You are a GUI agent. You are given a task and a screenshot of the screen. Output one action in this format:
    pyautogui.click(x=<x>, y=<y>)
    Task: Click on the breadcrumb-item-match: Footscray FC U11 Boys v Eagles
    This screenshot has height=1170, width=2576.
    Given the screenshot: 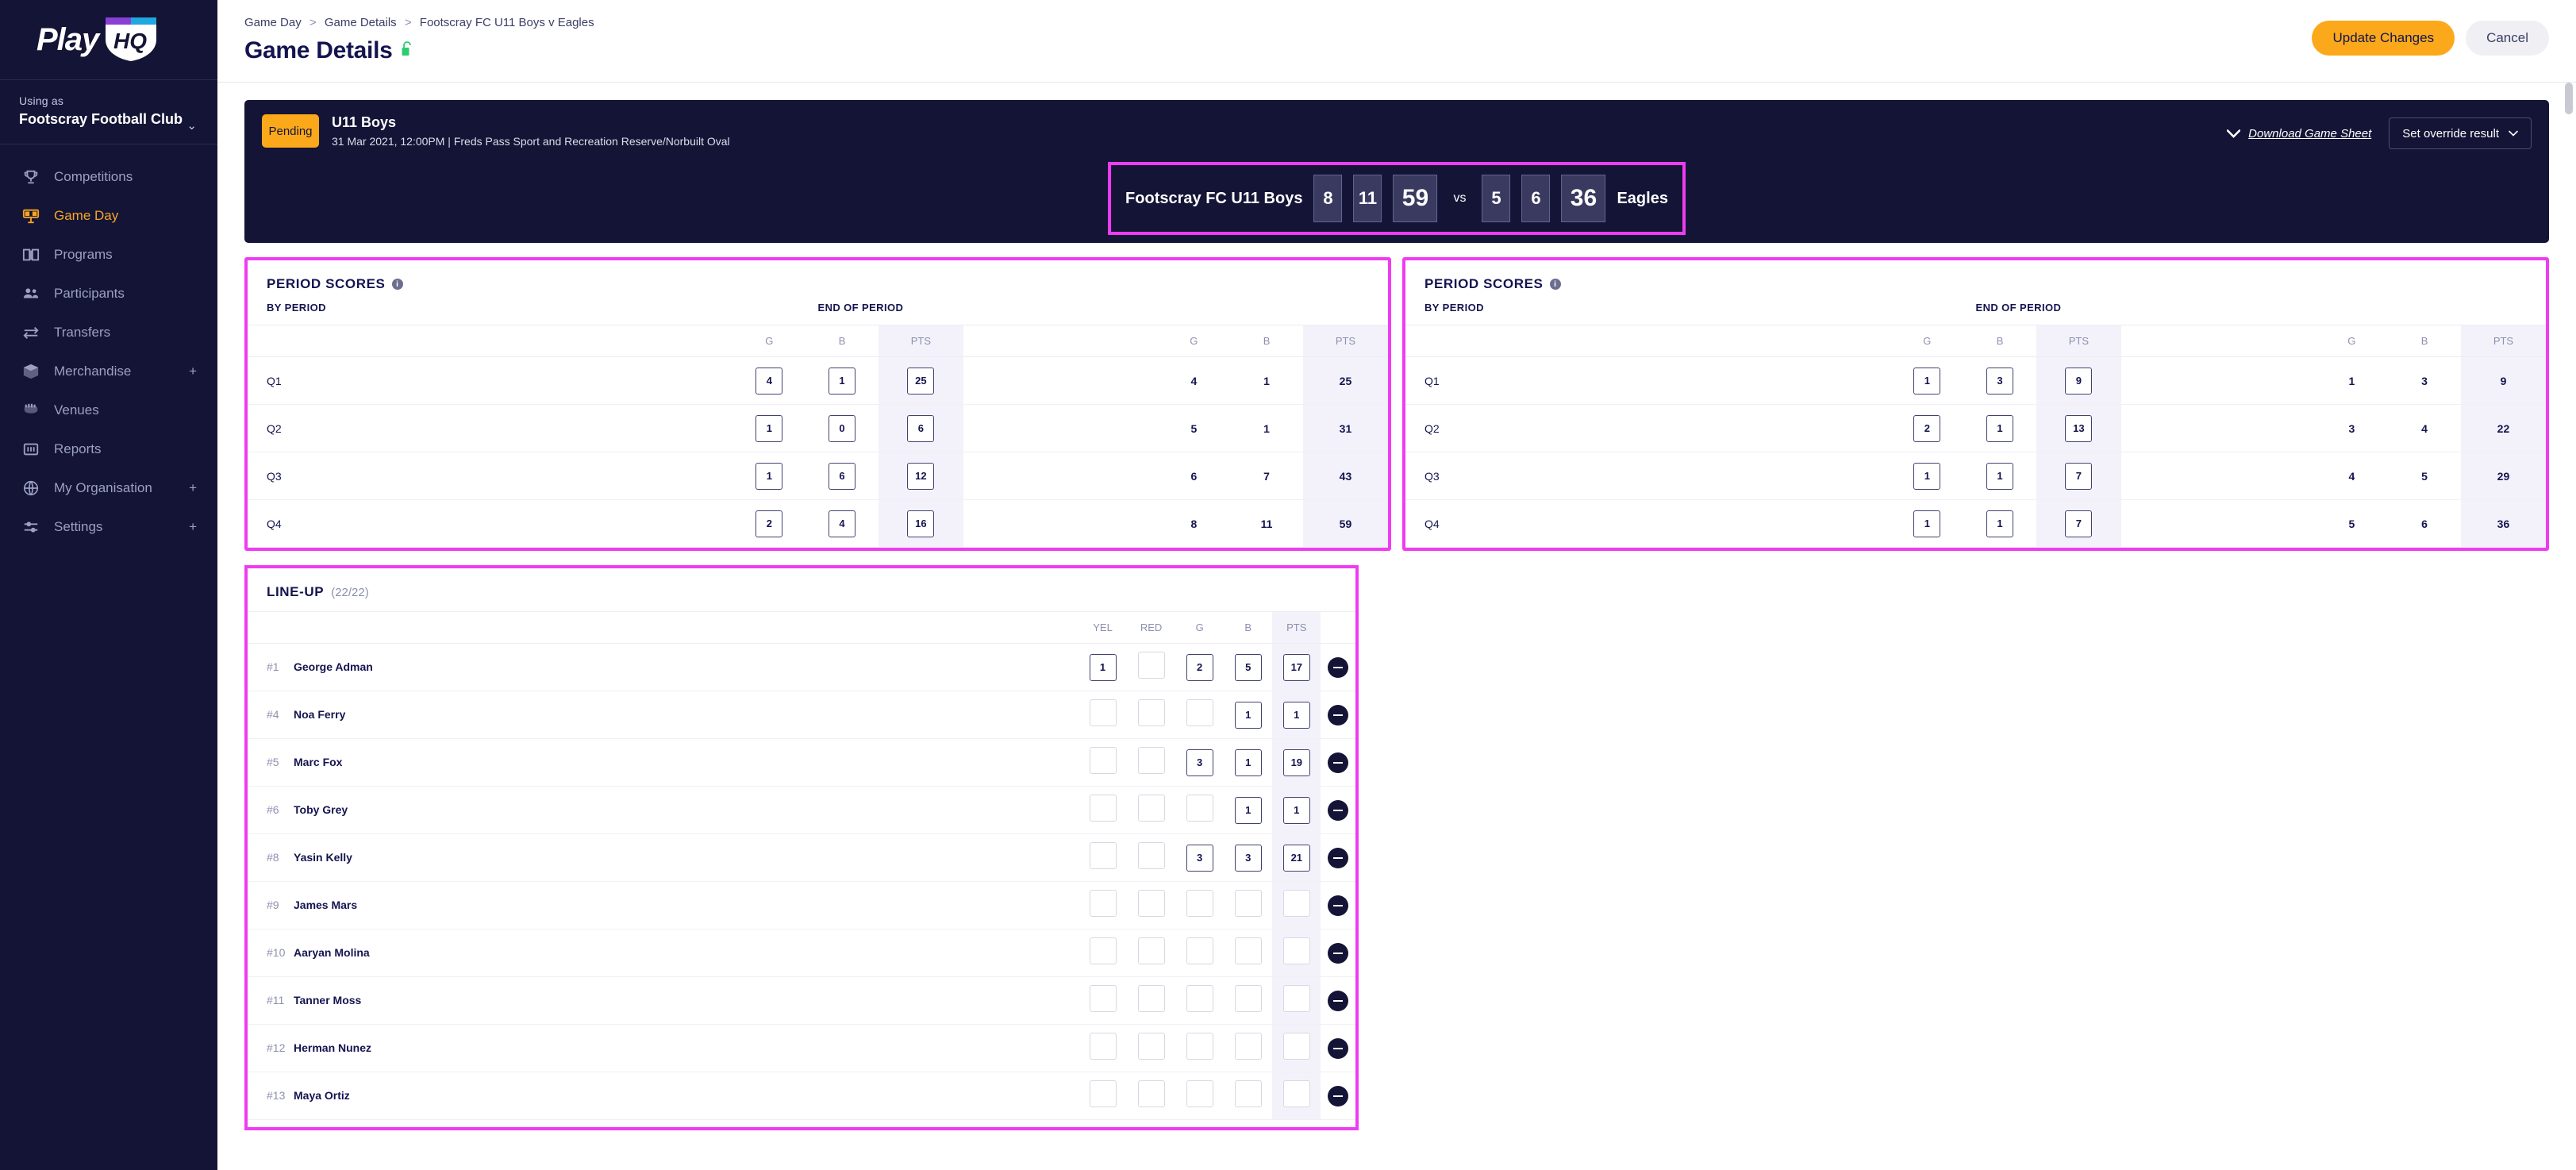 What is the action you would take?
    pyautogui.click(x=507, y=23)
    